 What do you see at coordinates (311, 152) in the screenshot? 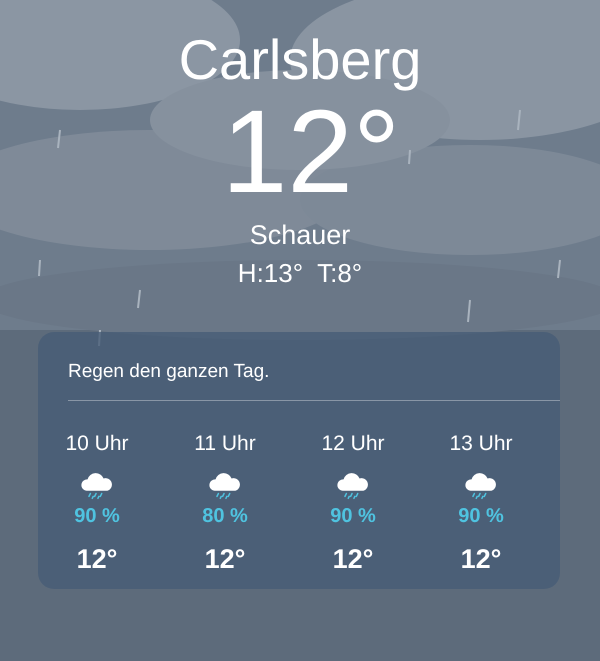
I see `current-temperature: 12°` at bounding box center [311, 152].